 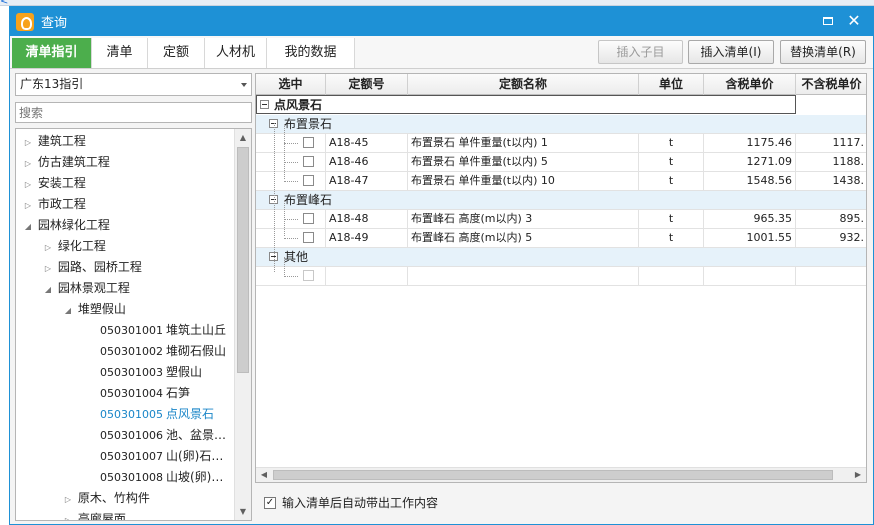 I want to click on auto-work-content-checkbox: ✓, so click(x=270, y=503).